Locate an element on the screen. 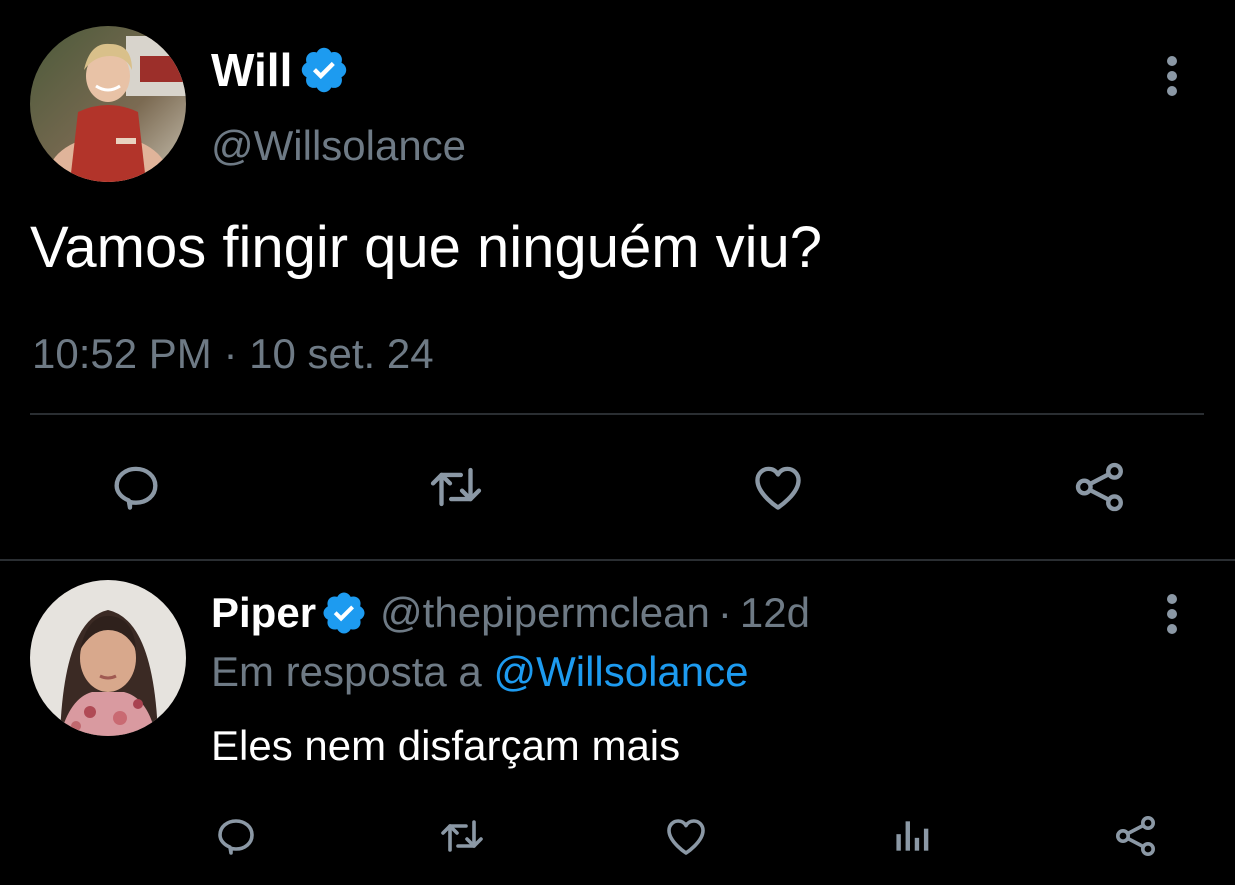 The height and width of the screenshot is (885, 1235). reply-age: 12d is located at coordinates (775, 613).